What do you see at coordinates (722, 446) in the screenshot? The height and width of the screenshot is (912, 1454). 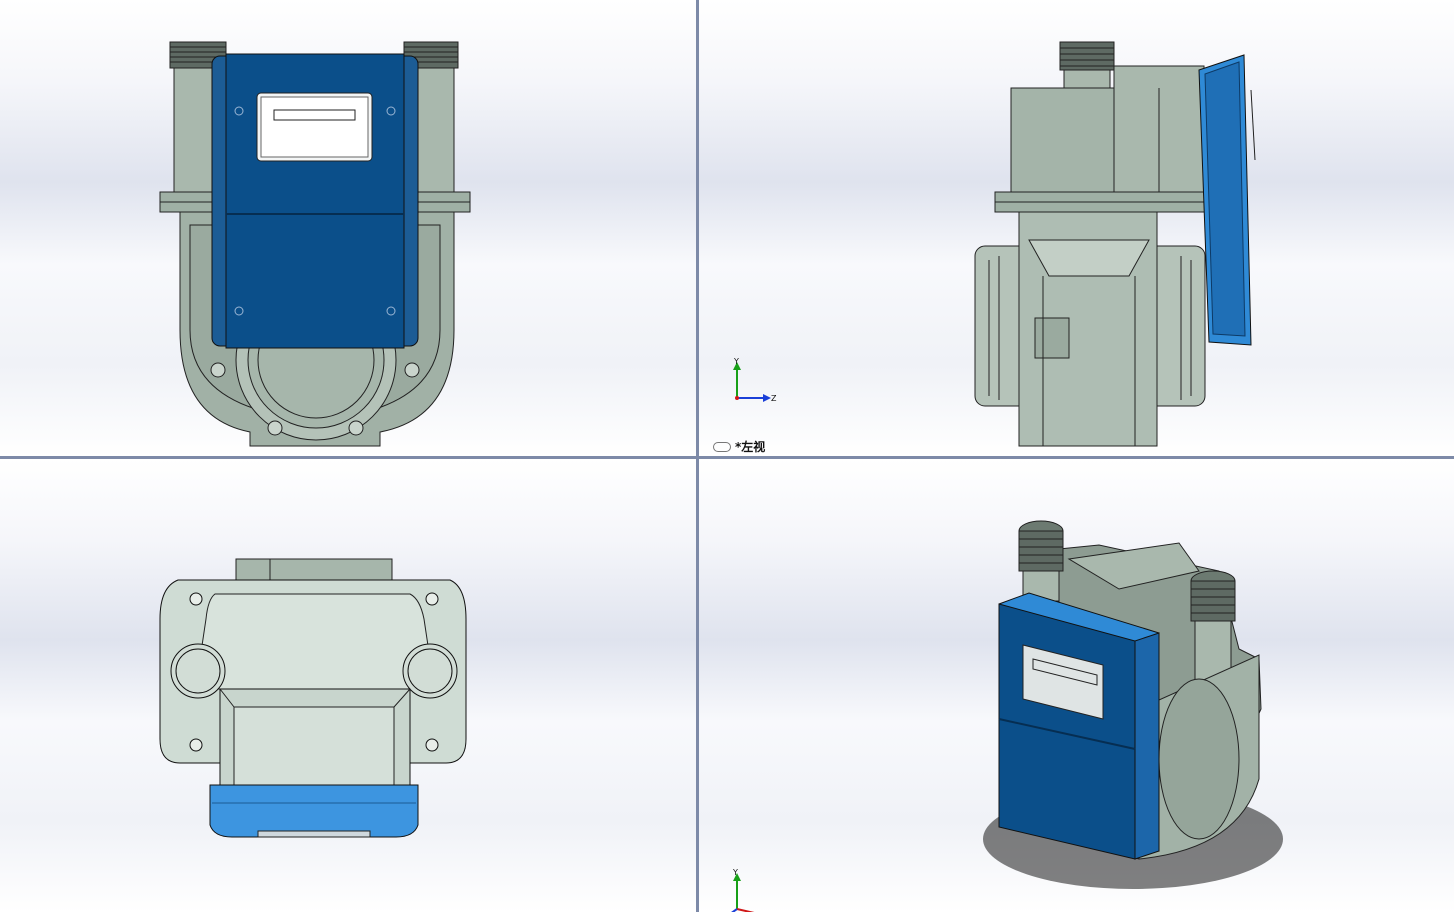 I see `link-icon` at bounding box center [722, 446].